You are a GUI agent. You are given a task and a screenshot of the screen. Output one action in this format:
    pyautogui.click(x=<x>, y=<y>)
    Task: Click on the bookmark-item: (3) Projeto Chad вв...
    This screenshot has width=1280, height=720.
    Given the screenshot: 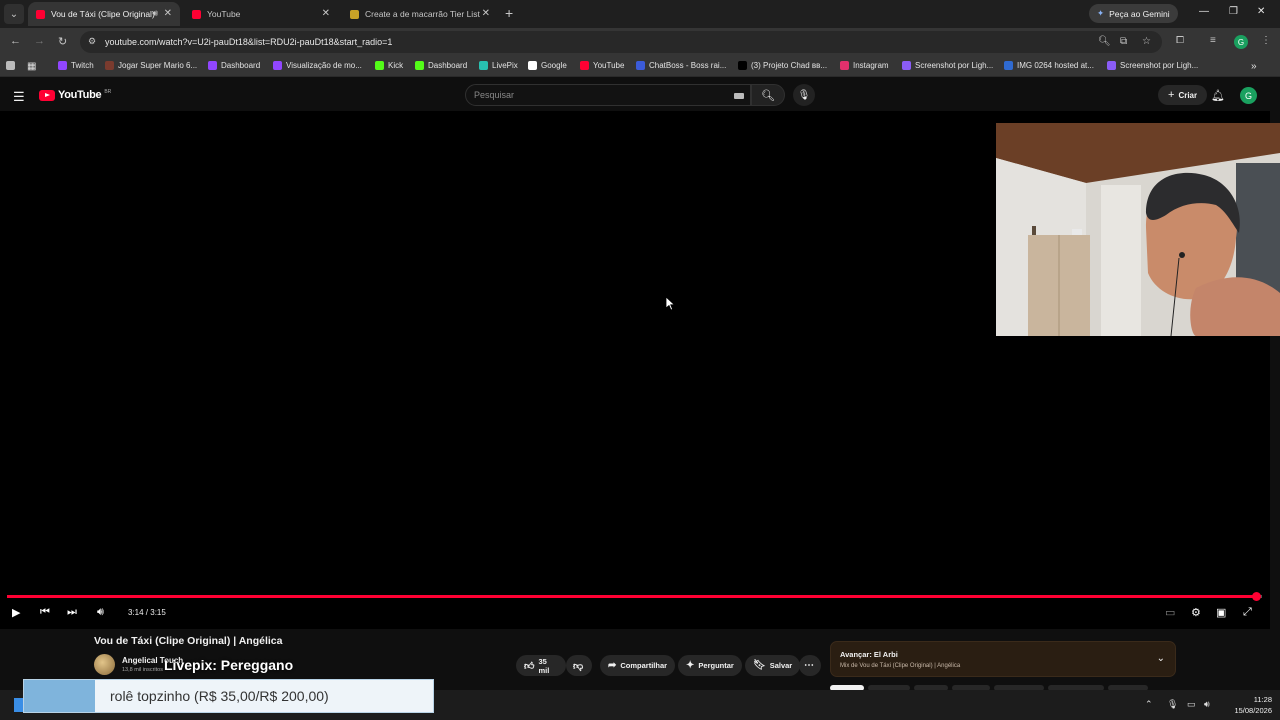 What is the action you would take?
    pyautogui.click(x=782, y=65)
    